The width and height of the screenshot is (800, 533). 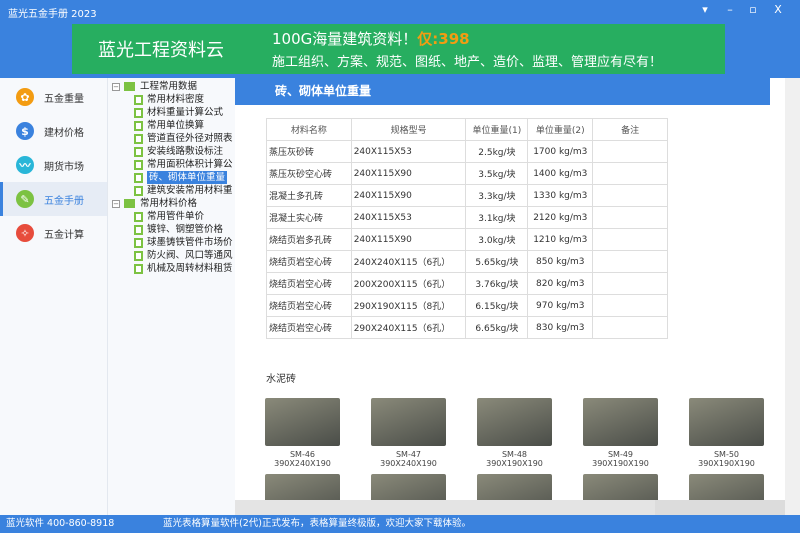 I want to click on tree-item: 机械及周转材料租赁, so click(x=171, y=268).